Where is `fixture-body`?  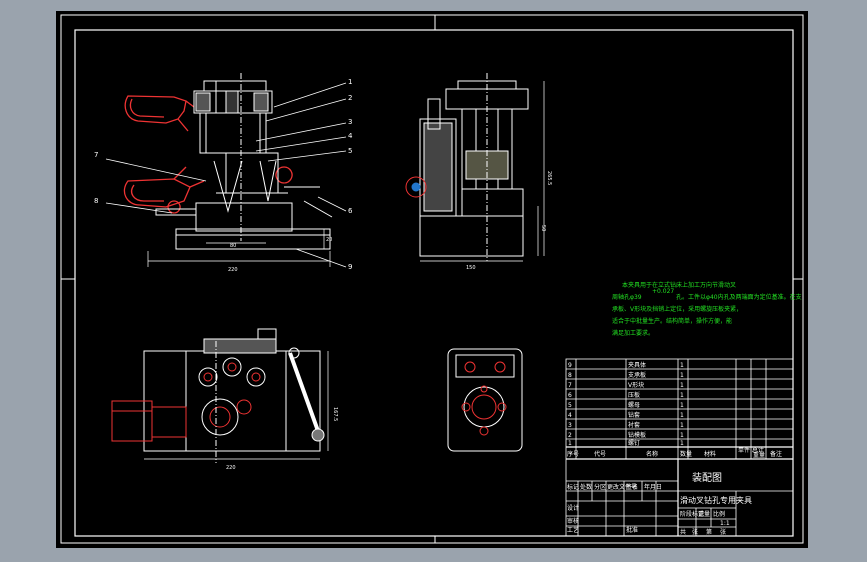
fixture-body is located at coordinates (253, 239).